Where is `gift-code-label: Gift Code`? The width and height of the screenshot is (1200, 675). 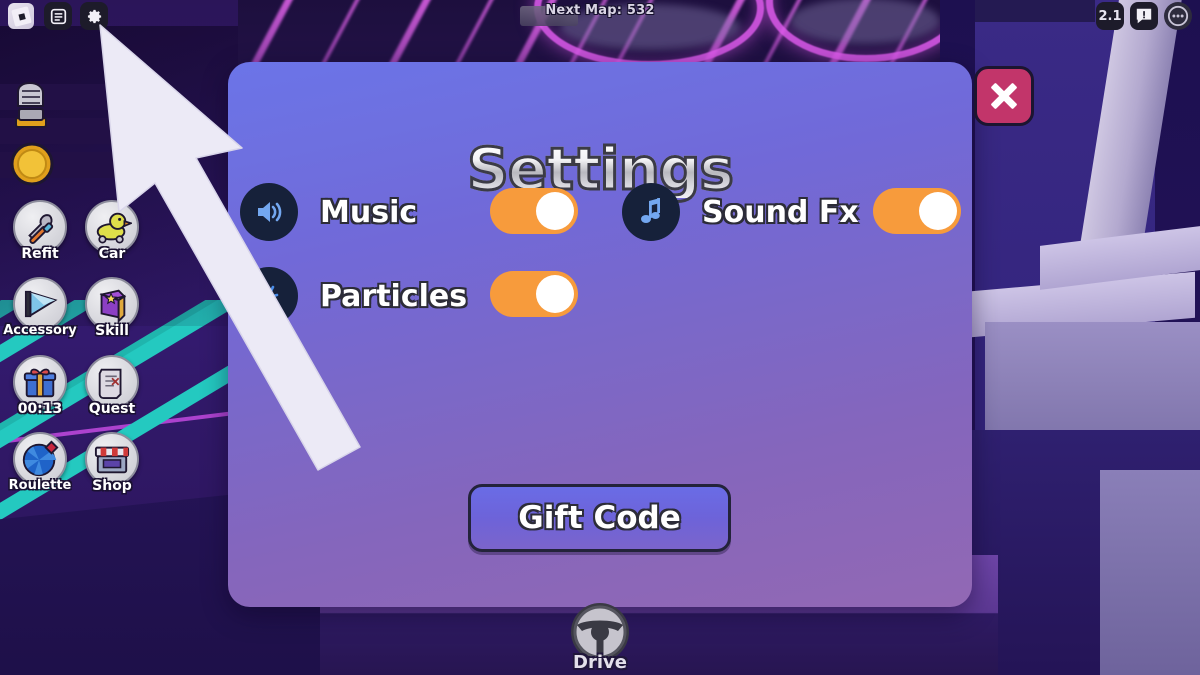 gift-code-label: Gift Code is located at coordinates (599, 518).